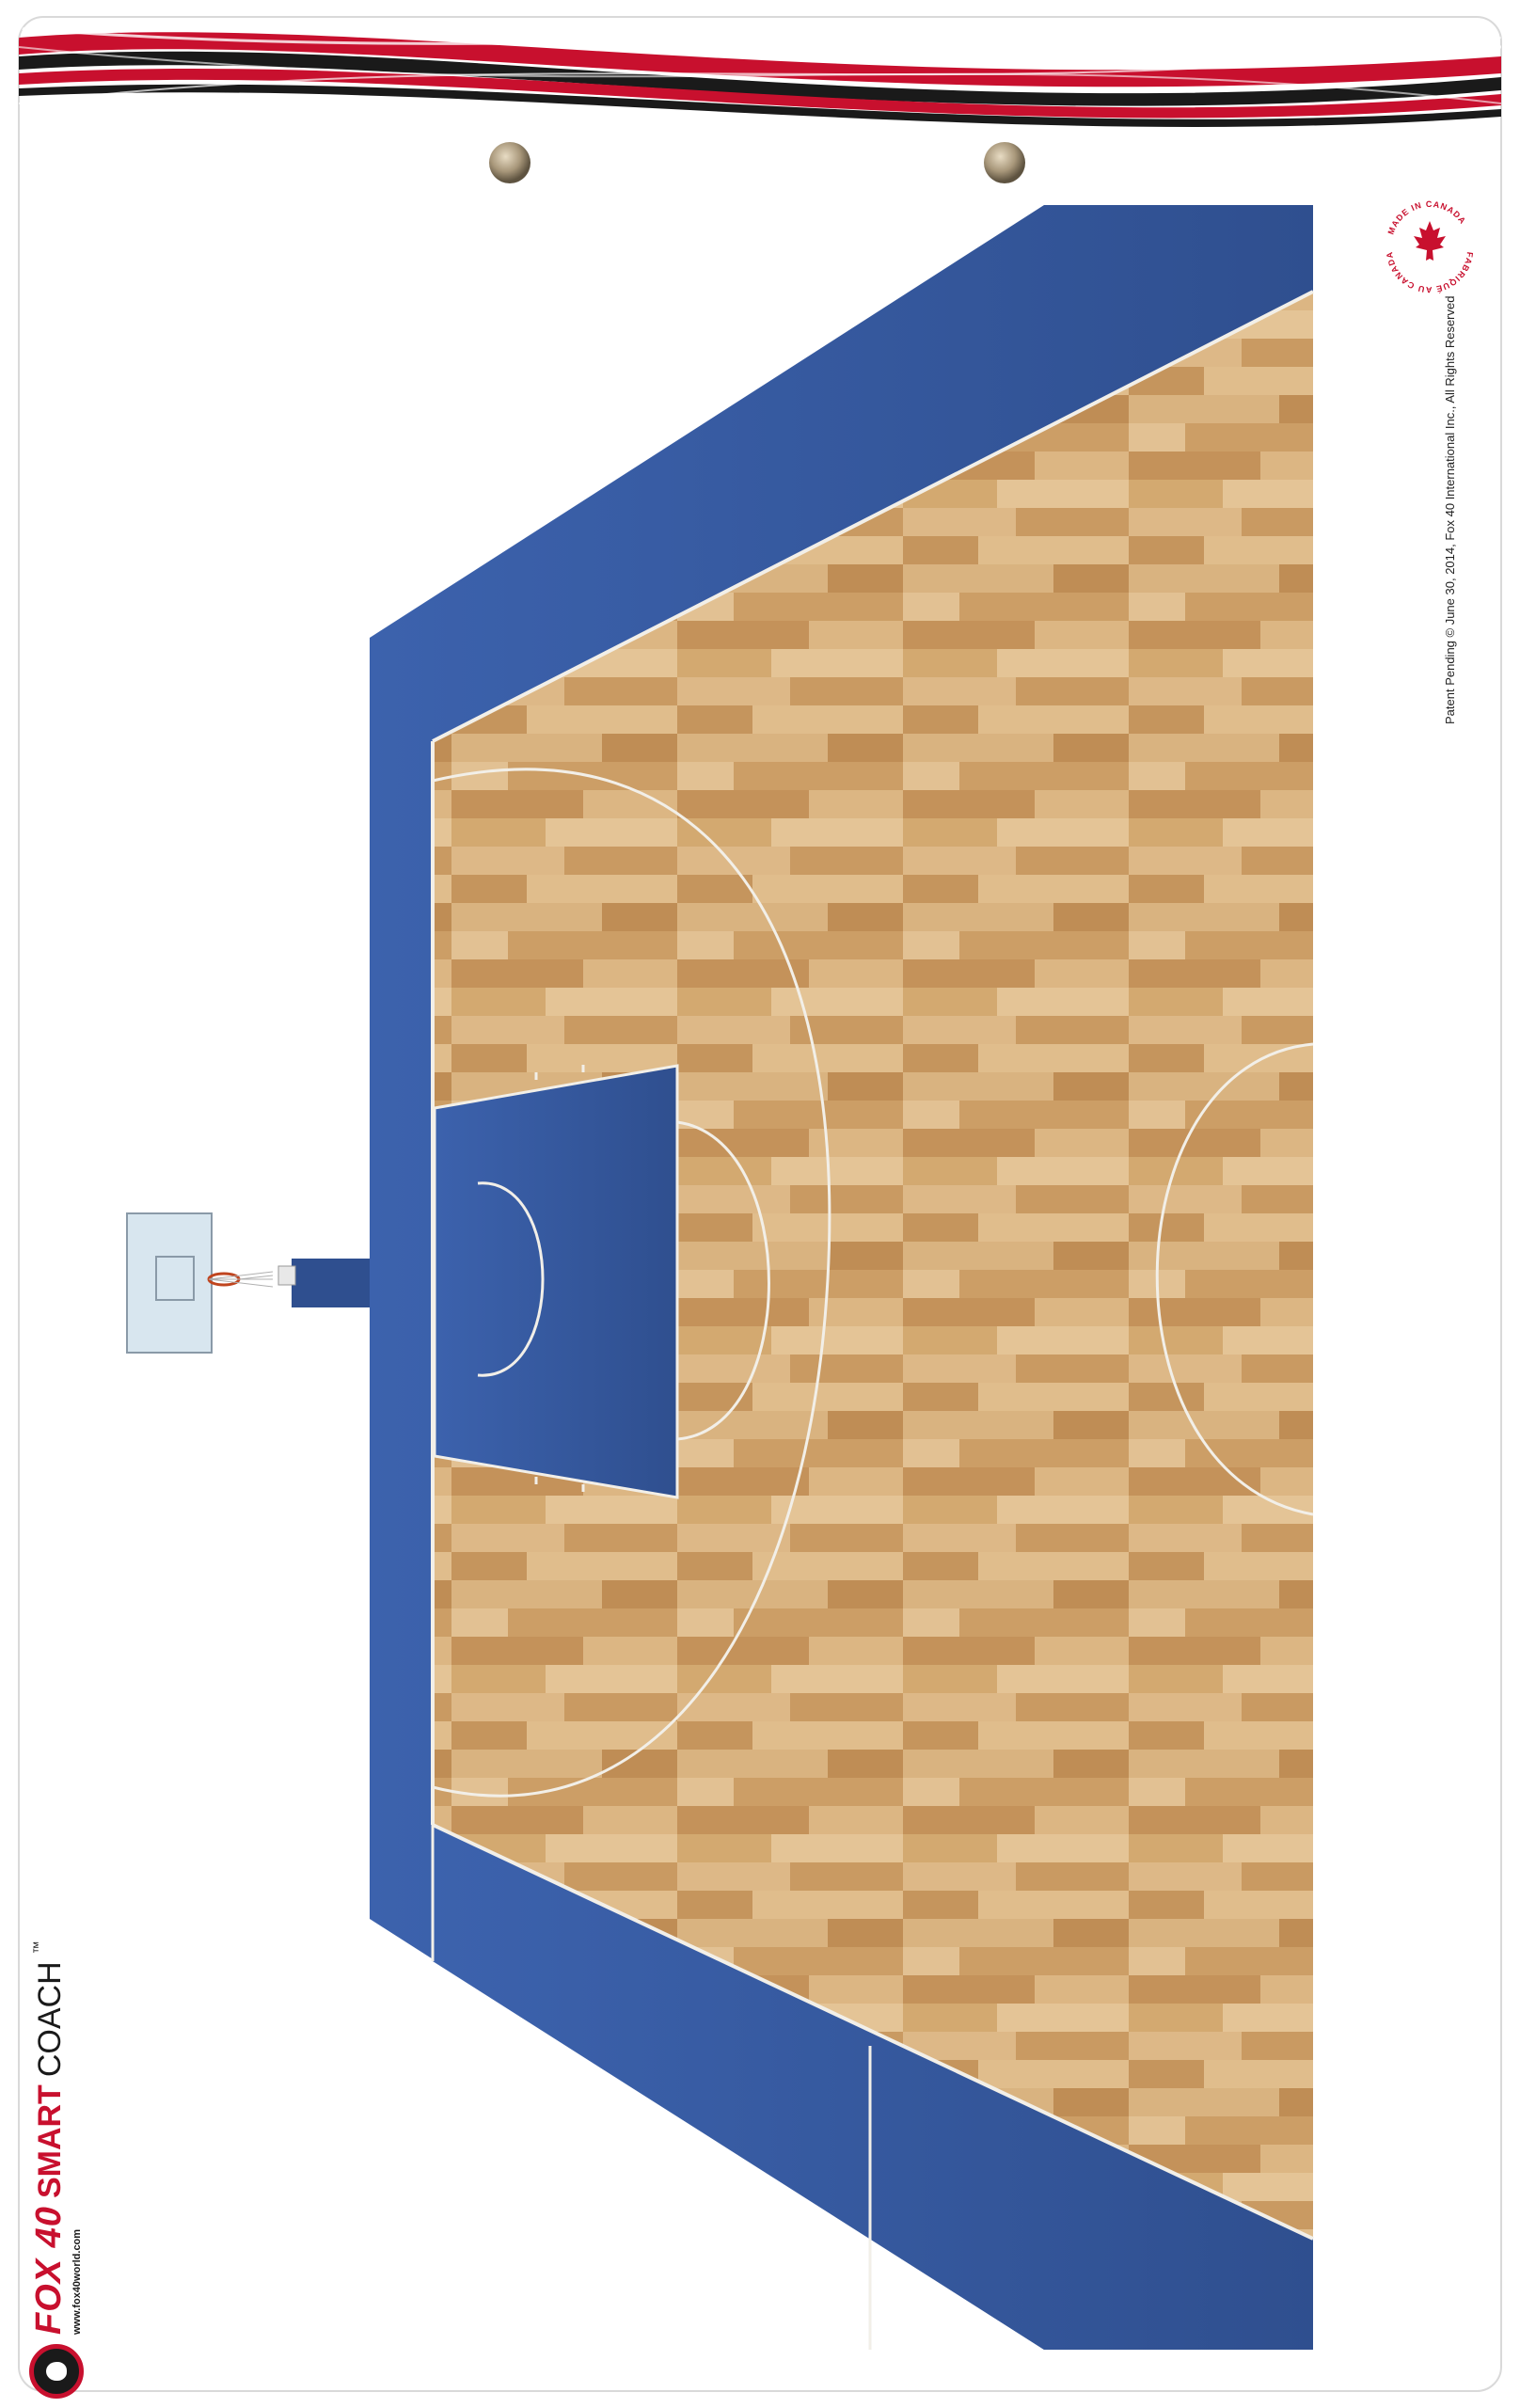 This screenshot has width=1520, height=2408. I want to click on brand-block: FOX 40 SMART COACH ™ www.fox40world.com, so click(55, 2138).